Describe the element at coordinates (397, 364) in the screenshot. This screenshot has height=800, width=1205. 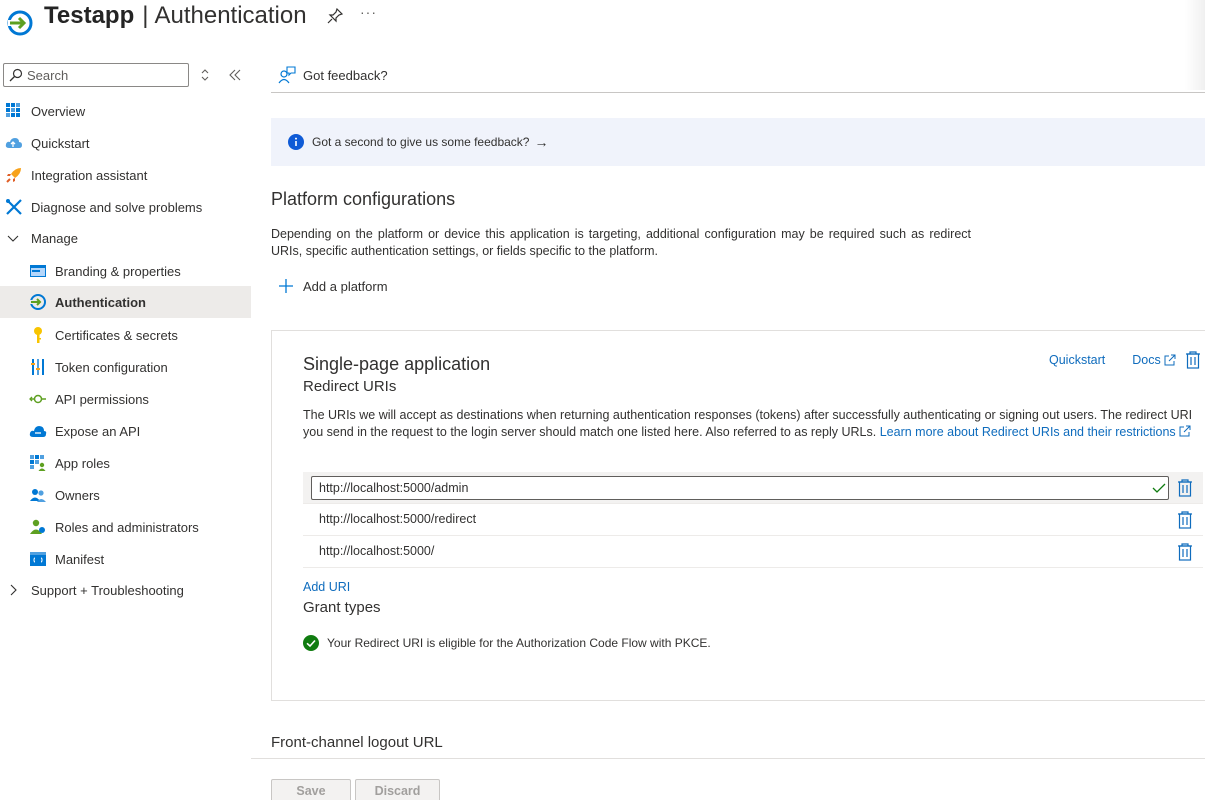
I see `spa-title: Single-page application` at that location.